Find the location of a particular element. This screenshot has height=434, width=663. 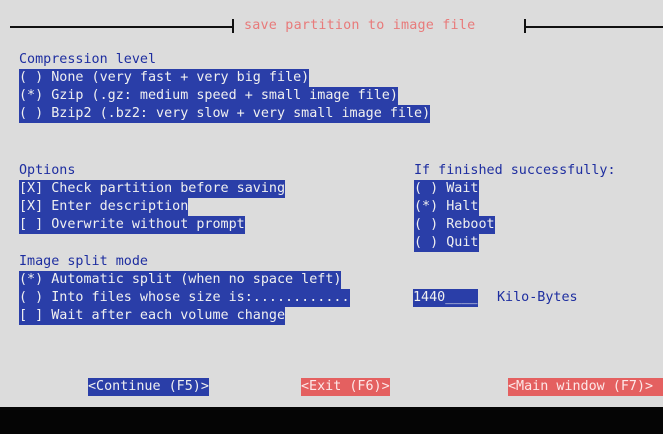

compression-option-none: ( ) None (very fast + very big file) is located at coordinates (164, 78).